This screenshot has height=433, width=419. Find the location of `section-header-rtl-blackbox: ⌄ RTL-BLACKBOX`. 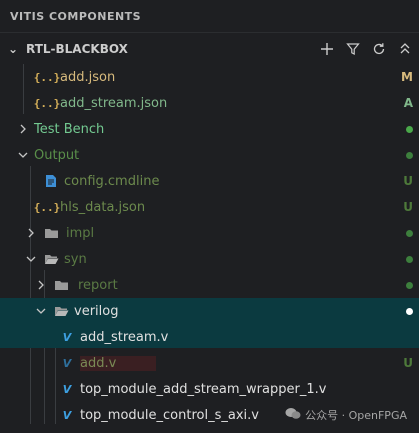

section-header-rtl-blackbox: ⌄ RTL-BLACKBOX is located at coordinates (209, 48).